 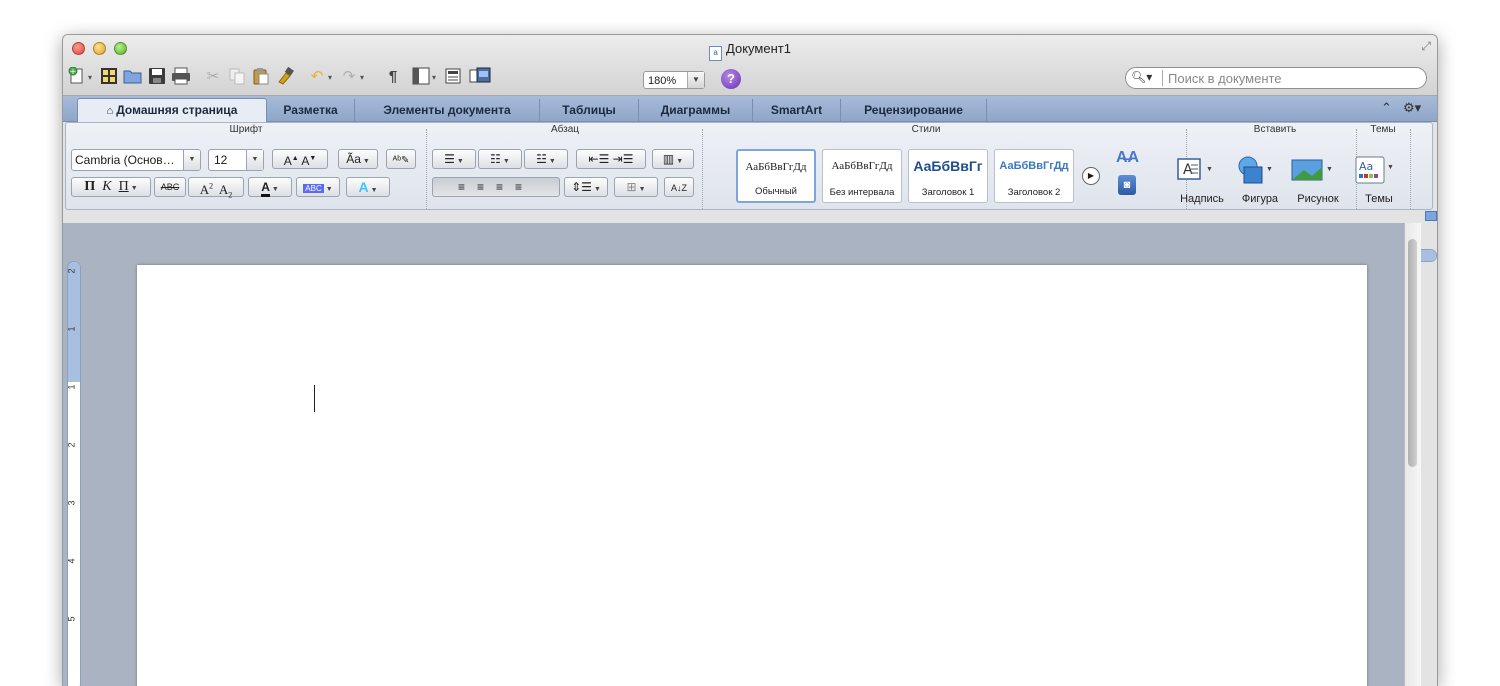 I want to click on tab-layout: Разметка, so click(x=311, y=110).